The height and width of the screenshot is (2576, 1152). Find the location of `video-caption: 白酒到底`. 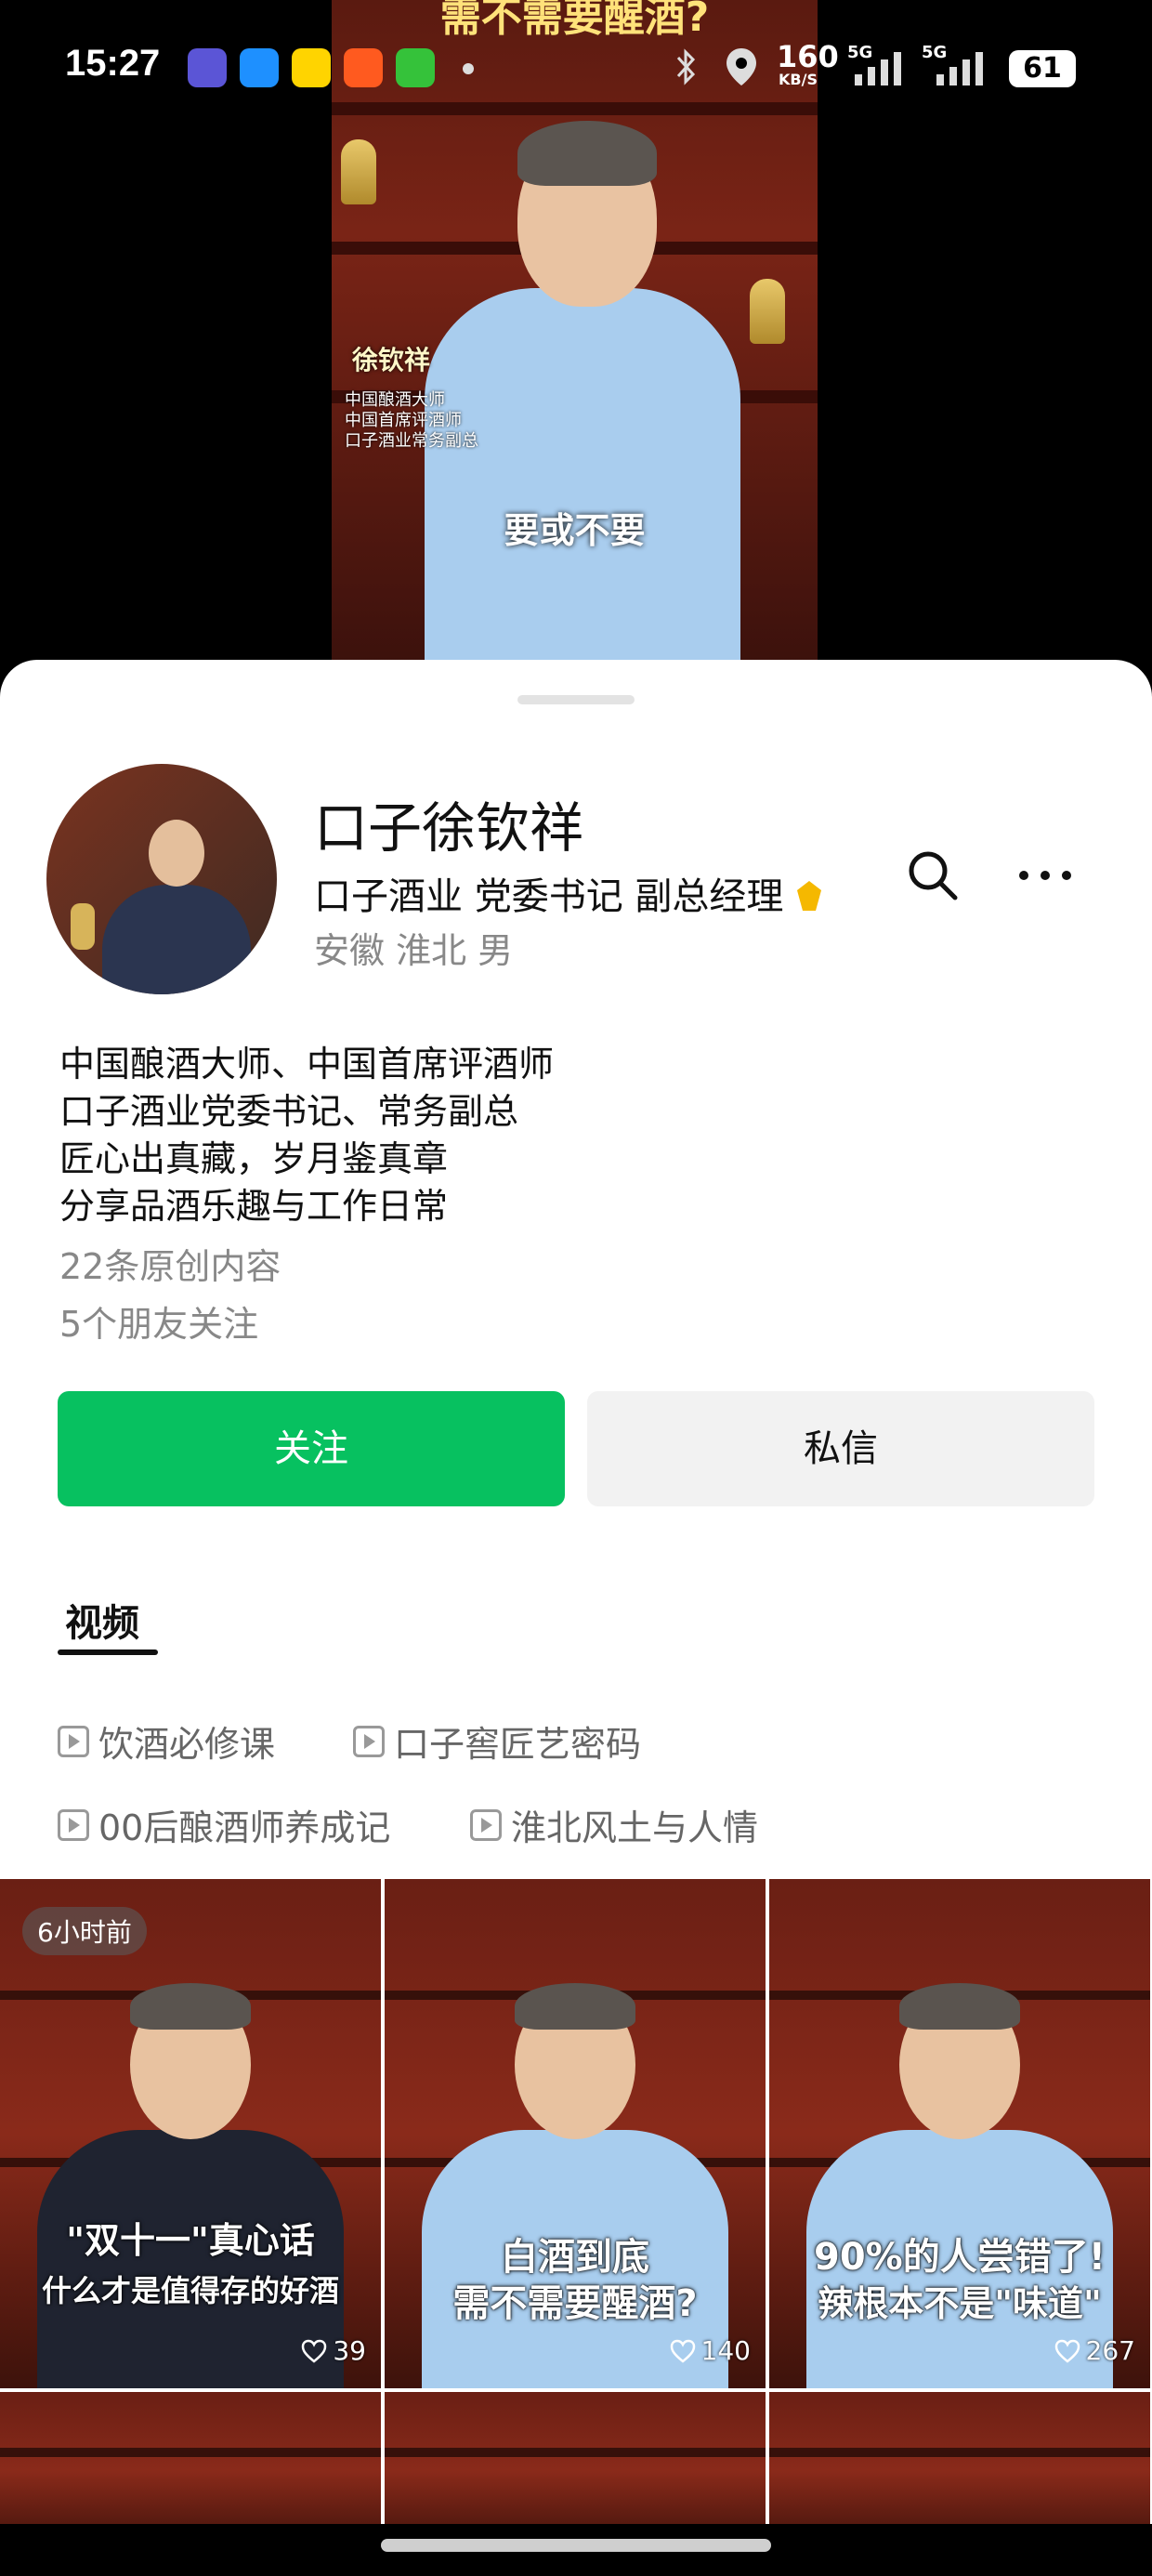

video-caption: 白酒到底 is located at coordinates (575, 2257).